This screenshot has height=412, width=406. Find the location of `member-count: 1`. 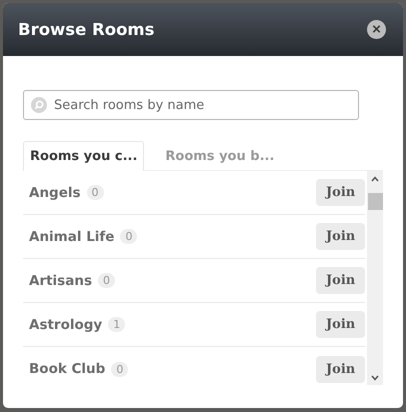

member-count: 1 is located at coordinates (117, 324).